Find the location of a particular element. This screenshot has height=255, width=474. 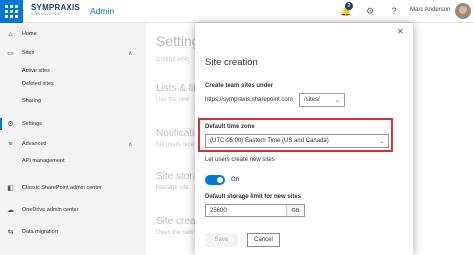

company-logo: SYMPRAXIS CONSULTING is located at coordinates (55, 11).